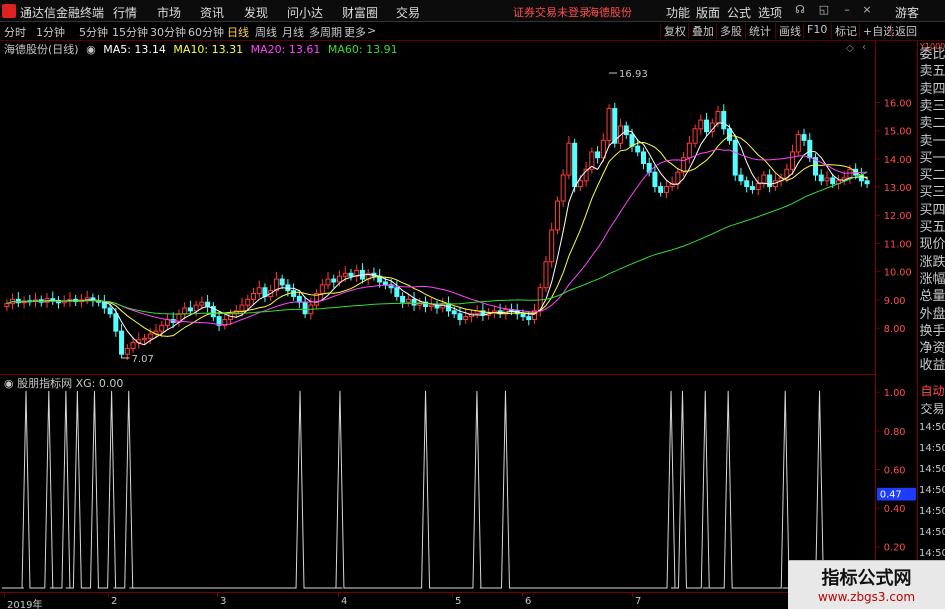  I want to click on btn-add-watchlist: +自选, so click(876, 31).